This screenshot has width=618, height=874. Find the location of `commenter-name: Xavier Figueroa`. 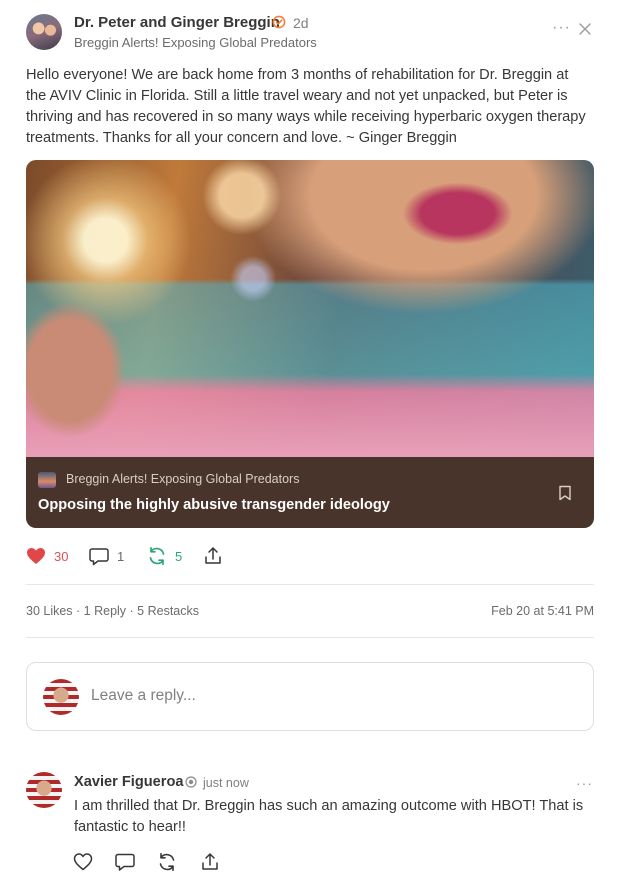

commenter-name: Xavier Figueroa is located at coordinates (129, 782).